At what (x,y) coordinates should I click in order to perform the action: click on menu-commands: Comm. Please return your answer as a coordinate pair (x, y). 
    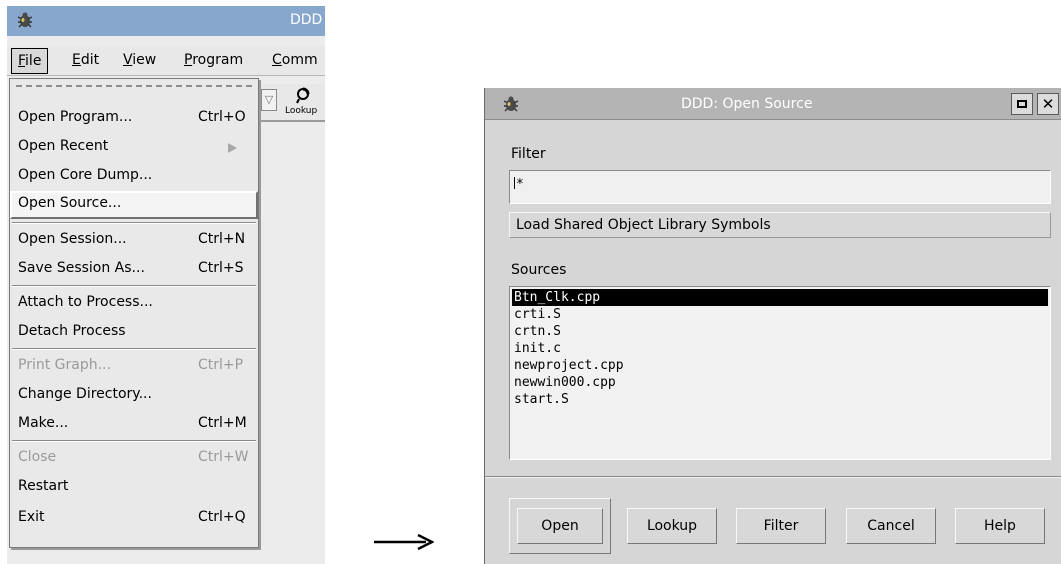
    Looking at the image, I should click on (295, 60).